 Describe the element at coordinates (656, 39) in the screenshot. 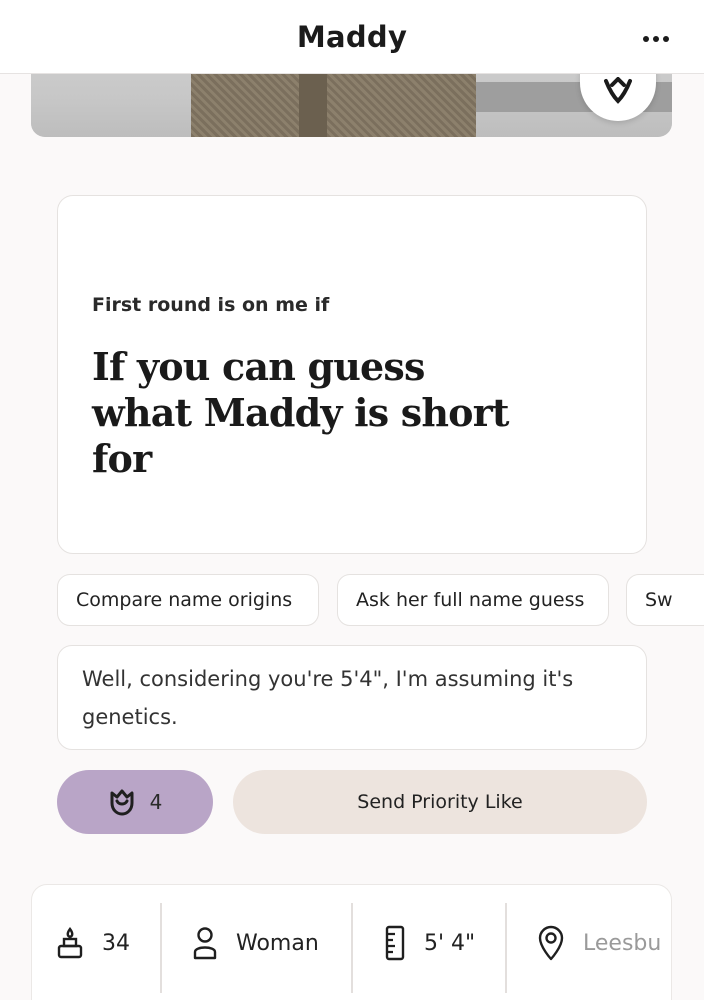

I see `more-options-button` at that location.